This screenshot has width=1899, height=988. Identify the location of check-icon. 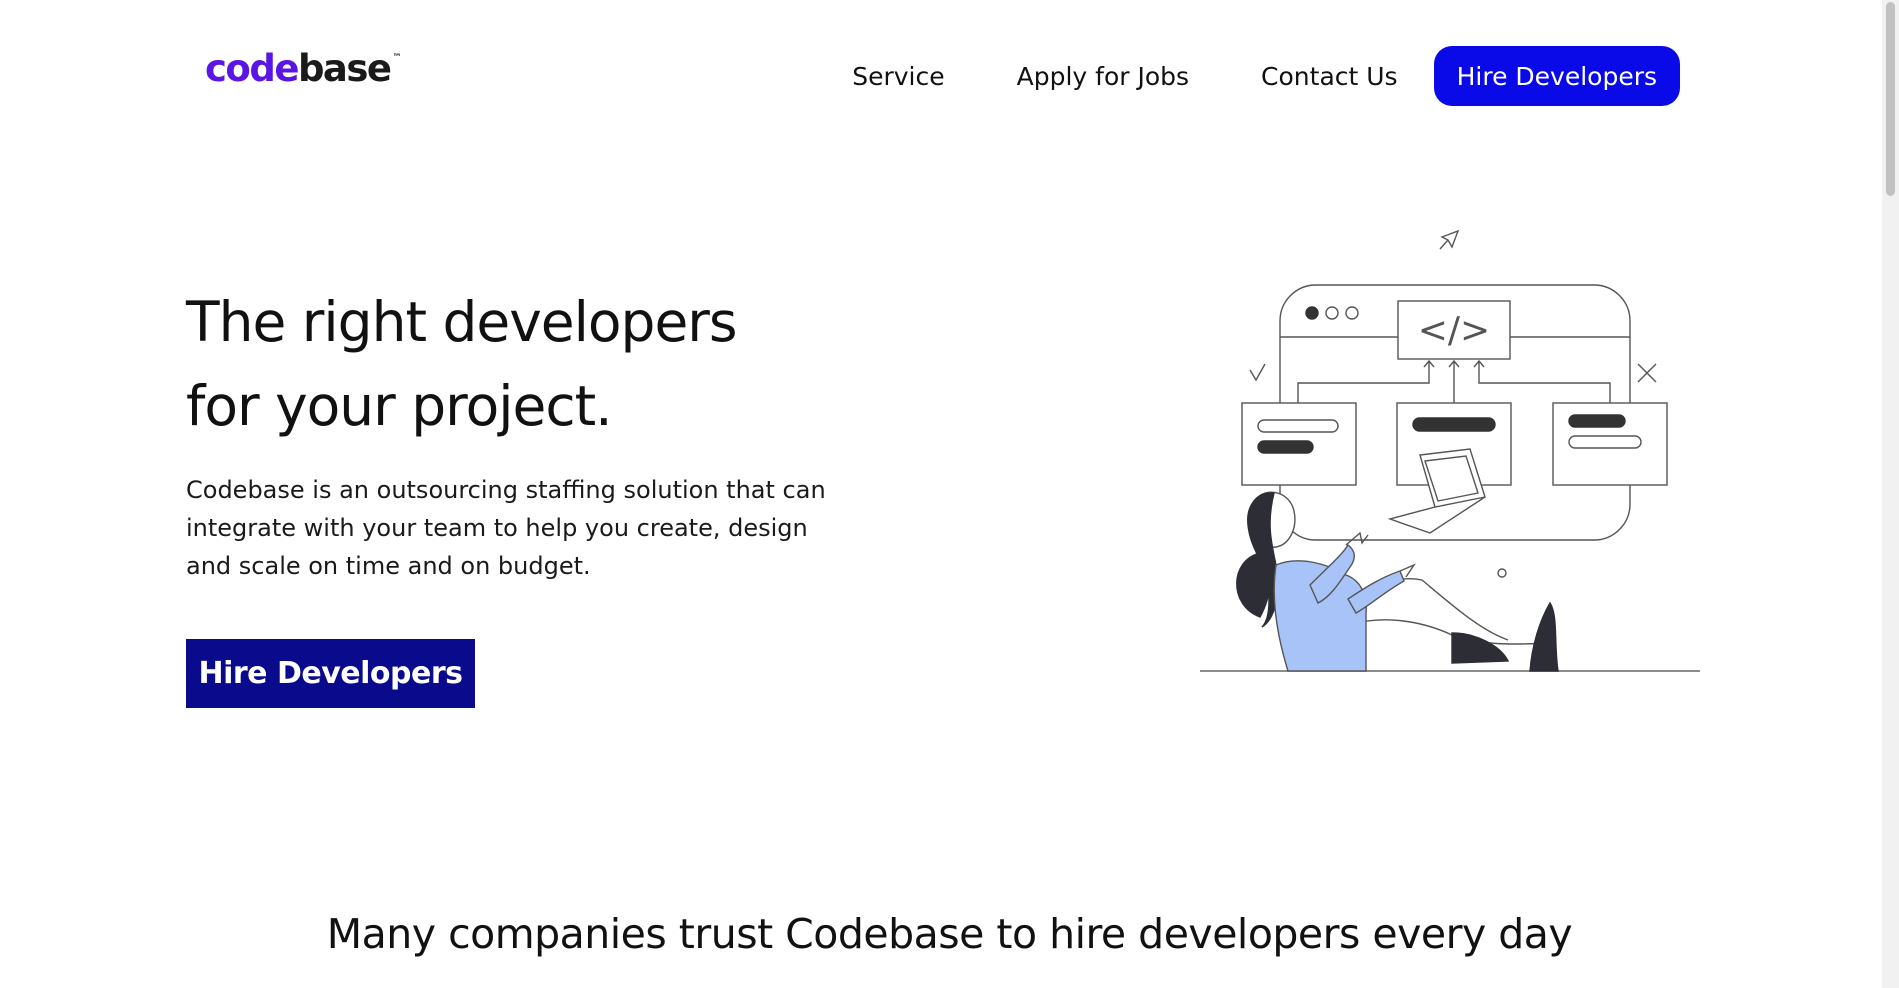
(1257, 372).